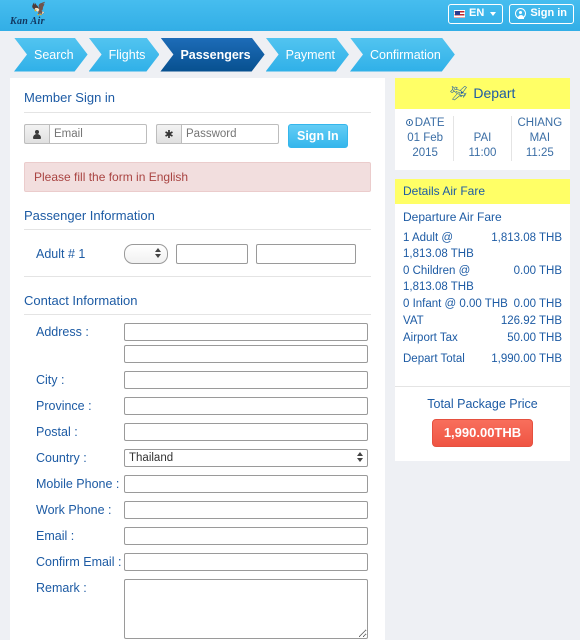 Image resolution: width=580 pixels, height=640 pixels. What do you see at coordinates (482, 404) in the screenshot?
I see `total-package-label: Total Package Price` at bounding box center [482, 404].